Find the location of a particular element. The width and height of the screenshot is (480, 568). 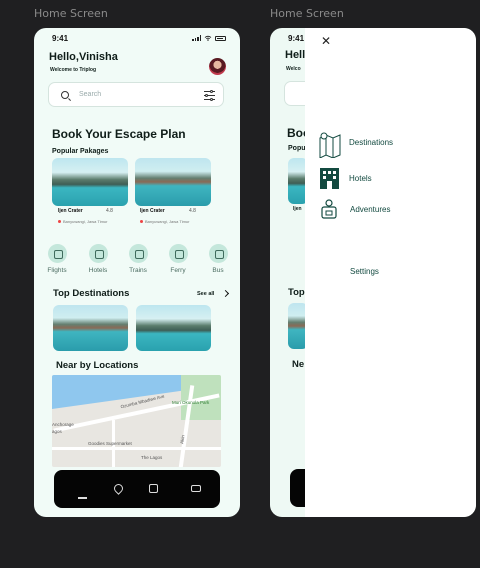

bottom-nav is located at coordinates (137, 489).